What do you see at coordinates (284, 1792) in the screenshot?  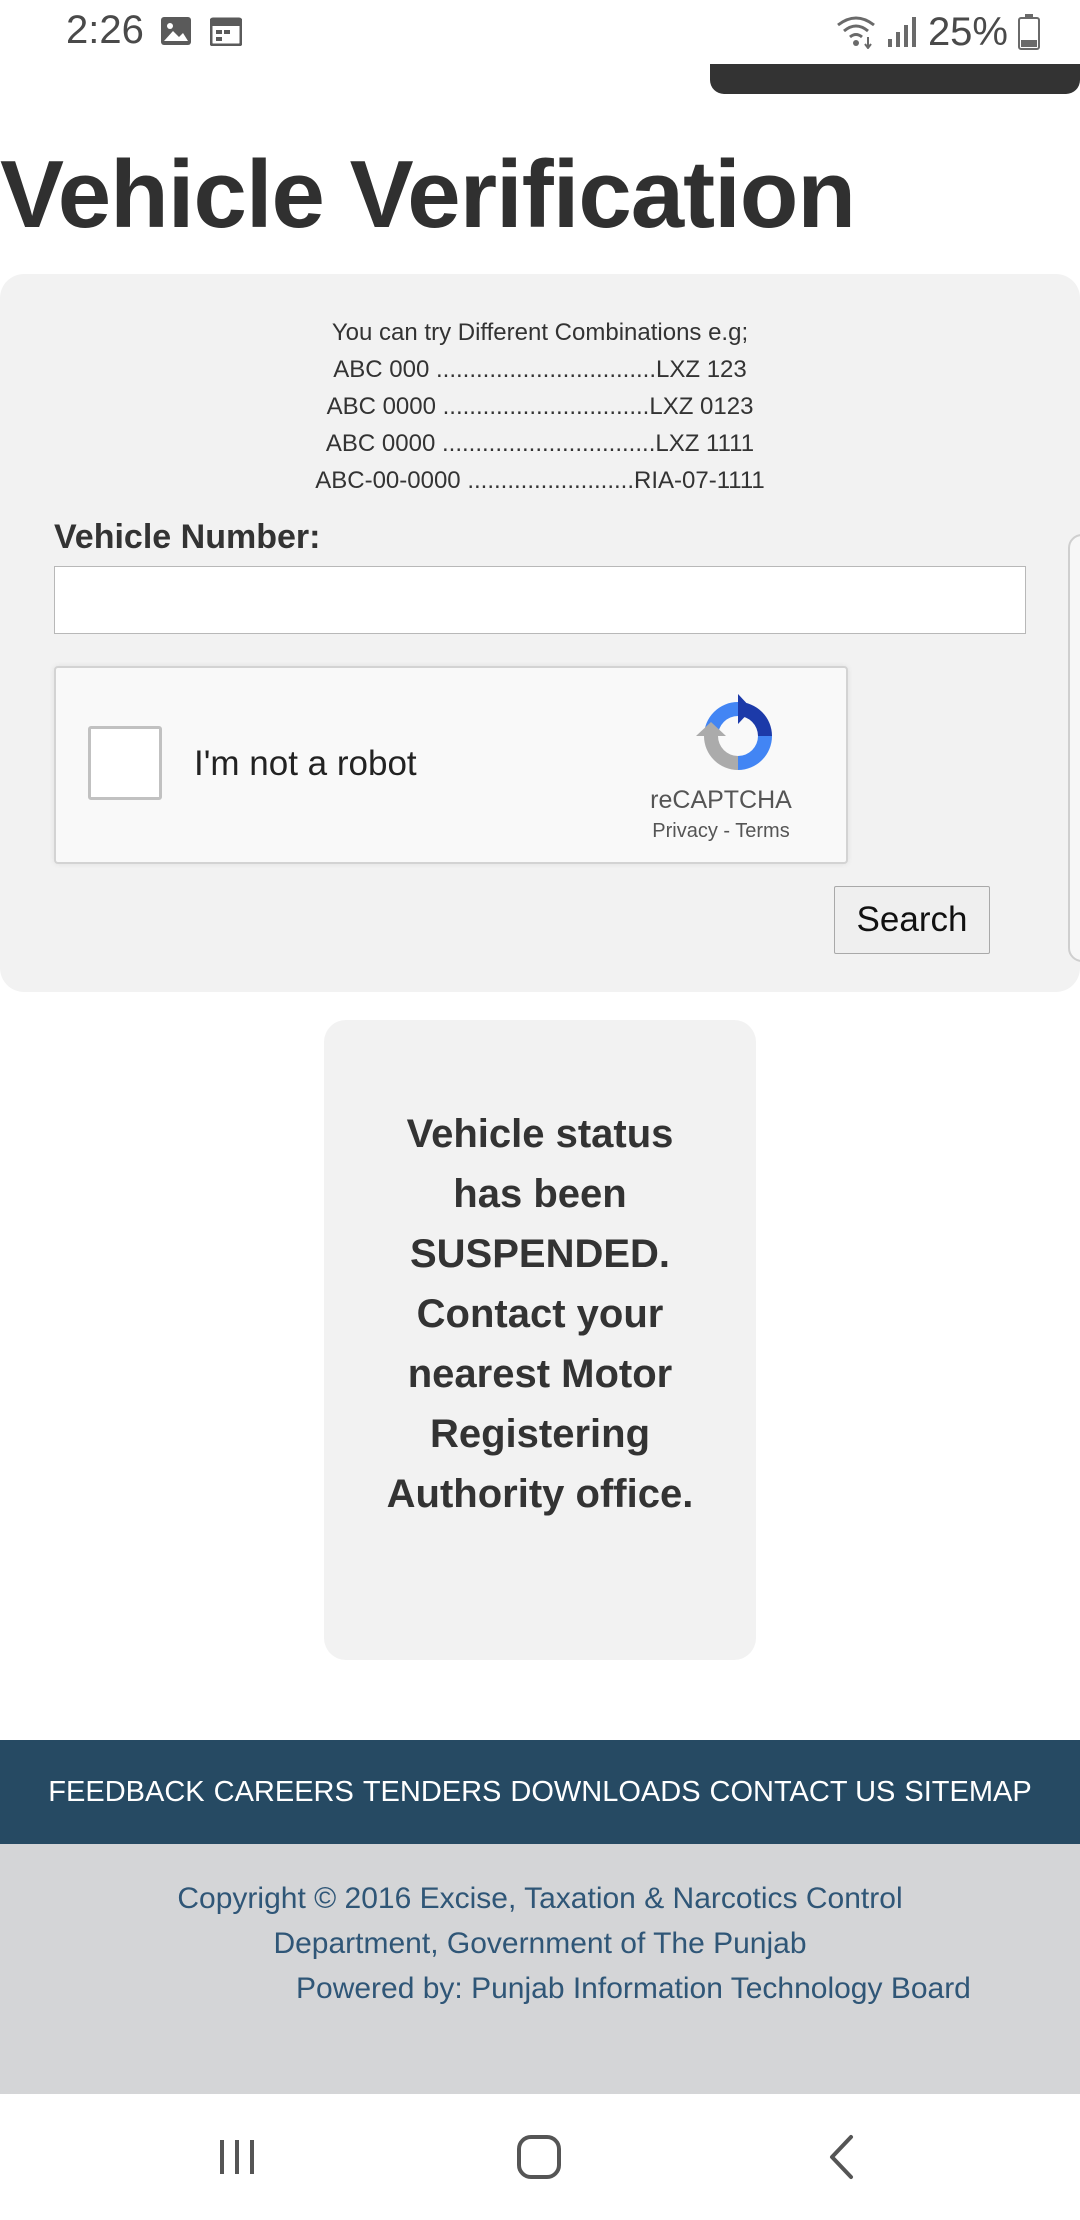 I see `footer-link-careers: CAREERS` at bounding box center [284, 1792].